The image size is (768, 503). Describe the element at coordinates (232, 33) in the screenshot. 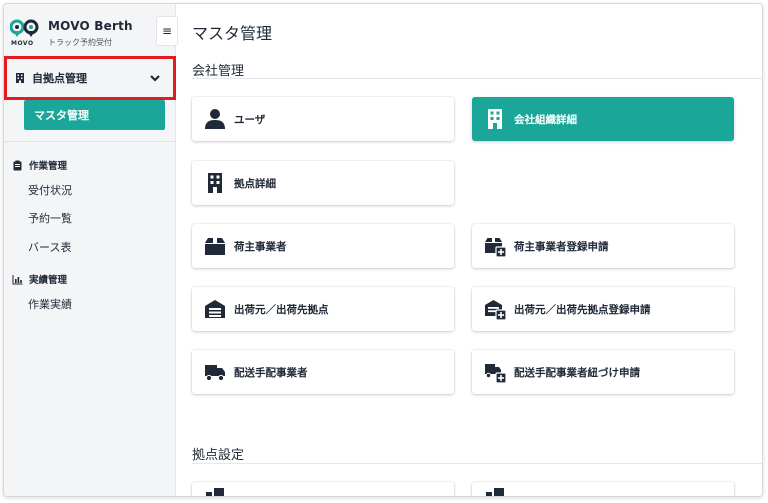

I see `page-title: マスタ管理` at that location.